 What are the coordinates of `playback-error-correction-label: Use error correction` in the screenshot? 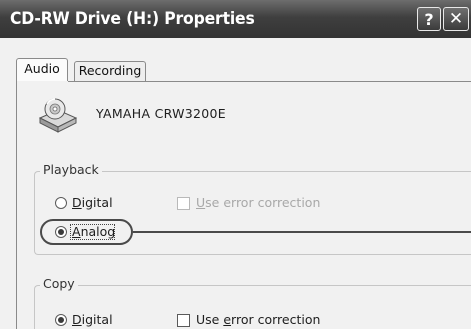 It's located at (258, 202).